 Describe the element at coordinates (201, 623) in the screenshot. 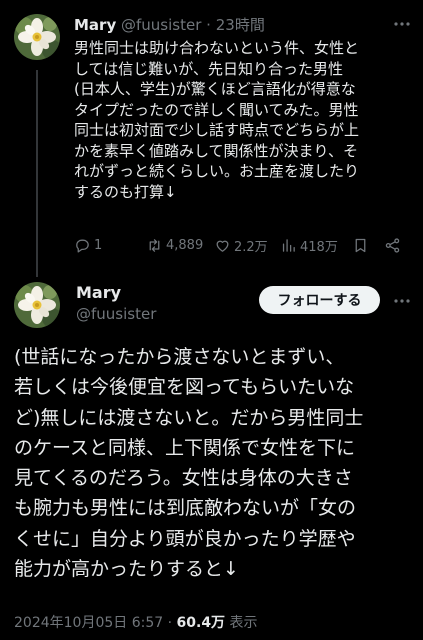

I see `tweet2-view-count: 60.4万` at that location.